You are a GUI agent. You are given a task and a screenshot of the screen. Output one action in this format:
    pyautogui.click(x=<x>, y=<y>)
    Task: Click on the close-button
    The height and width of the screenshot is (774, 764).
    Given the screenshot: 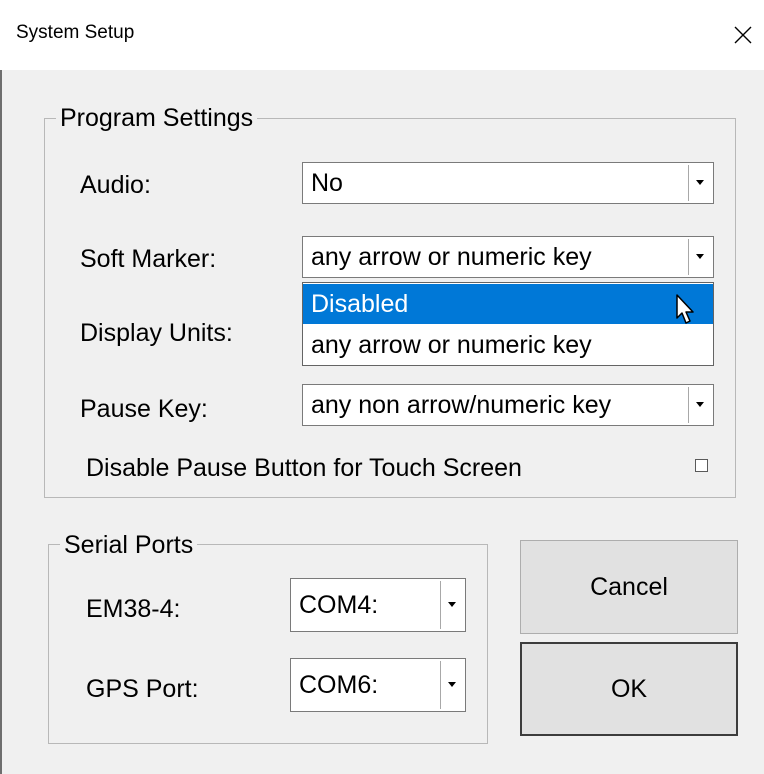 What is the action you would take?
    pyautogui.click(x=743, y=35)
    